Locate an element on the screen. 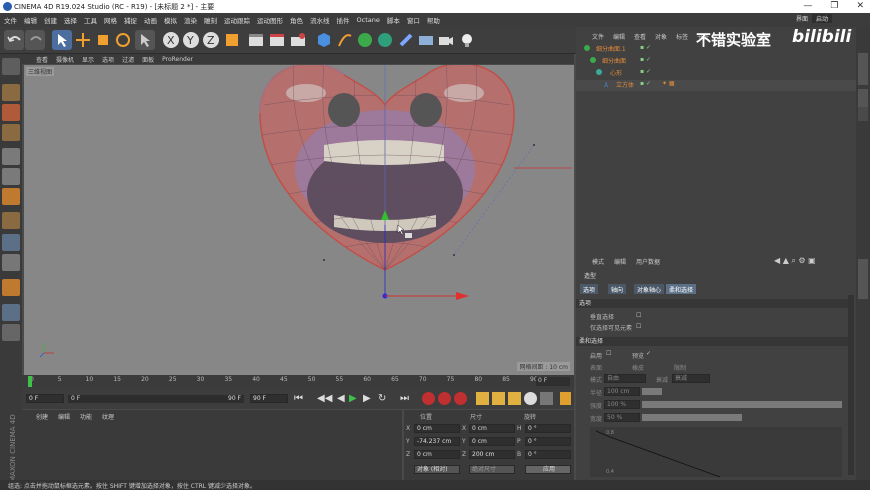  pos-z-field: 0 cm is located at coordinates (437, 454).